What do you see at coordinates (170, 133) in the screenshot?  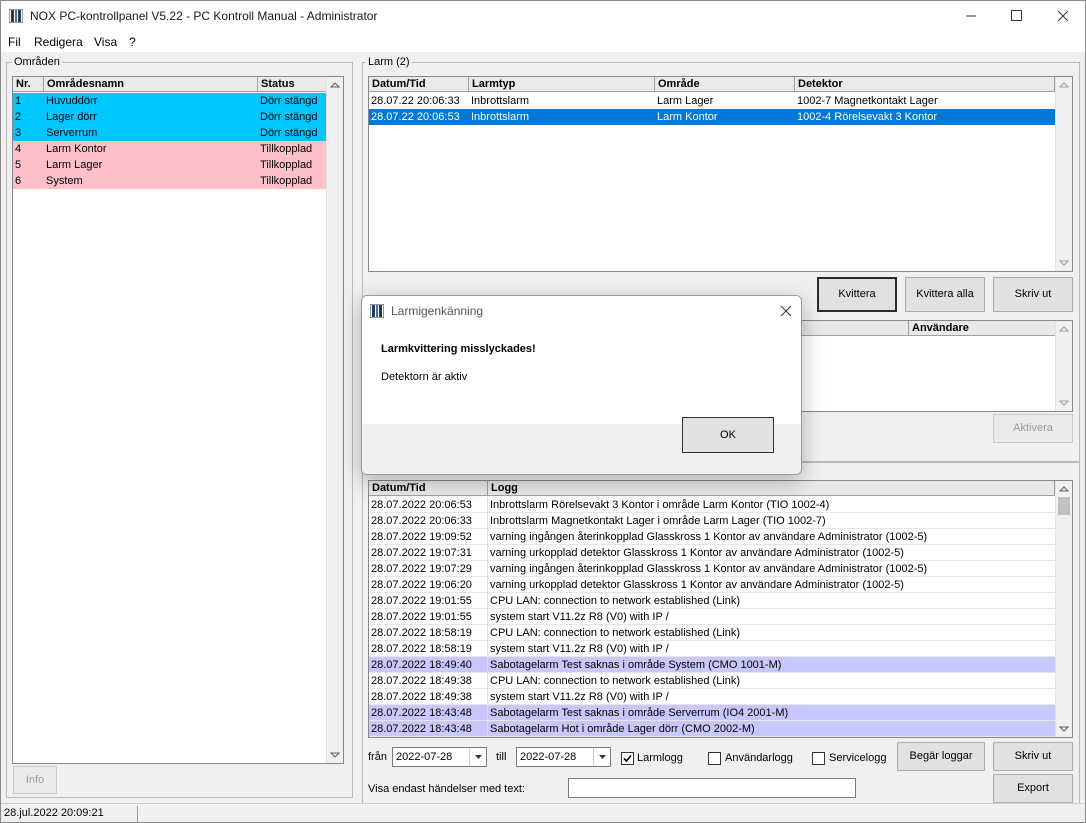 I see `area-row: 3 Serverrum Dörr stängd` at bounding box center [170, 133].